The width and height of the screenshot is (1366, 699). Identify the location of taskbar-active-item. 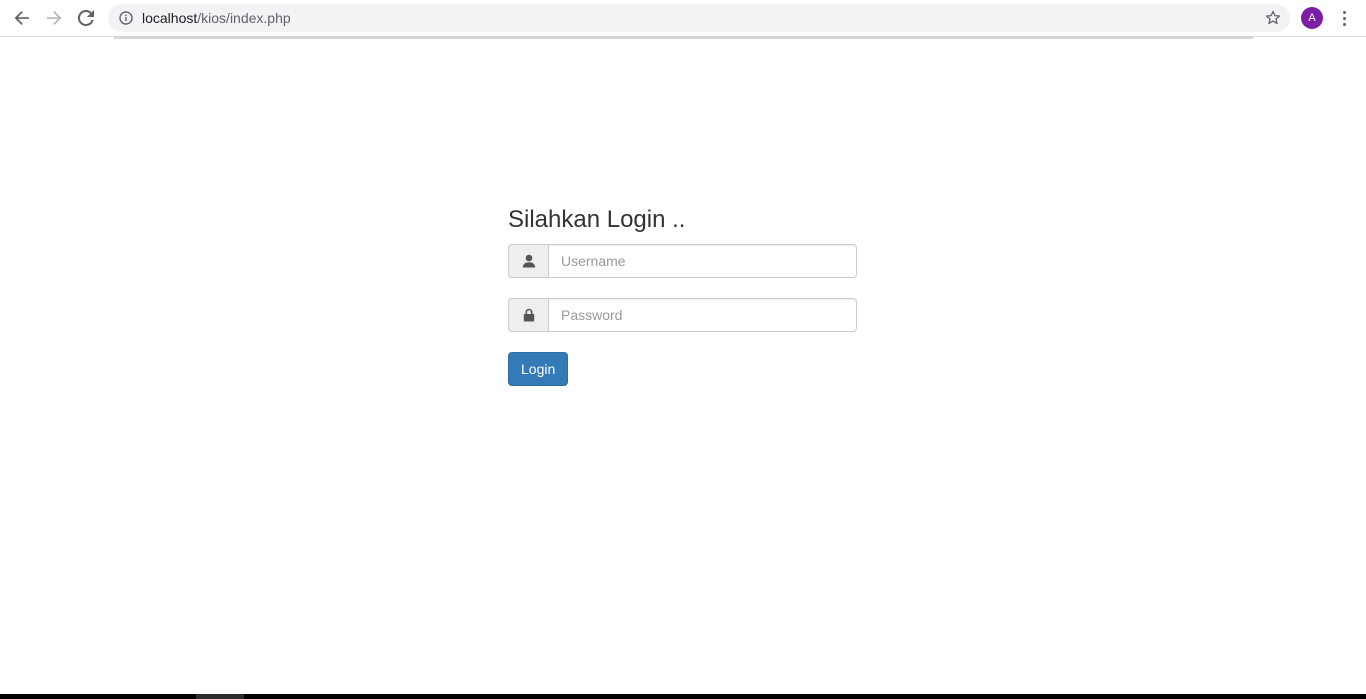
(220, 696).